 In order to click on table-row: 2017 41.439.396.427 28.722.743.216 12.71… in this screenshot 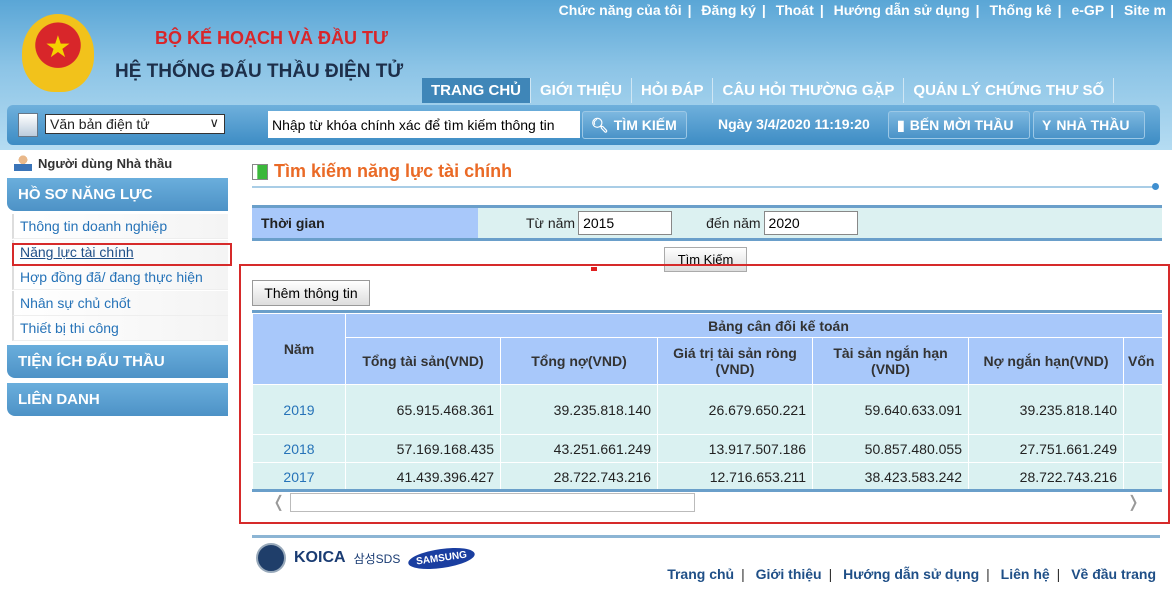, I will do `click(707, 475)`.